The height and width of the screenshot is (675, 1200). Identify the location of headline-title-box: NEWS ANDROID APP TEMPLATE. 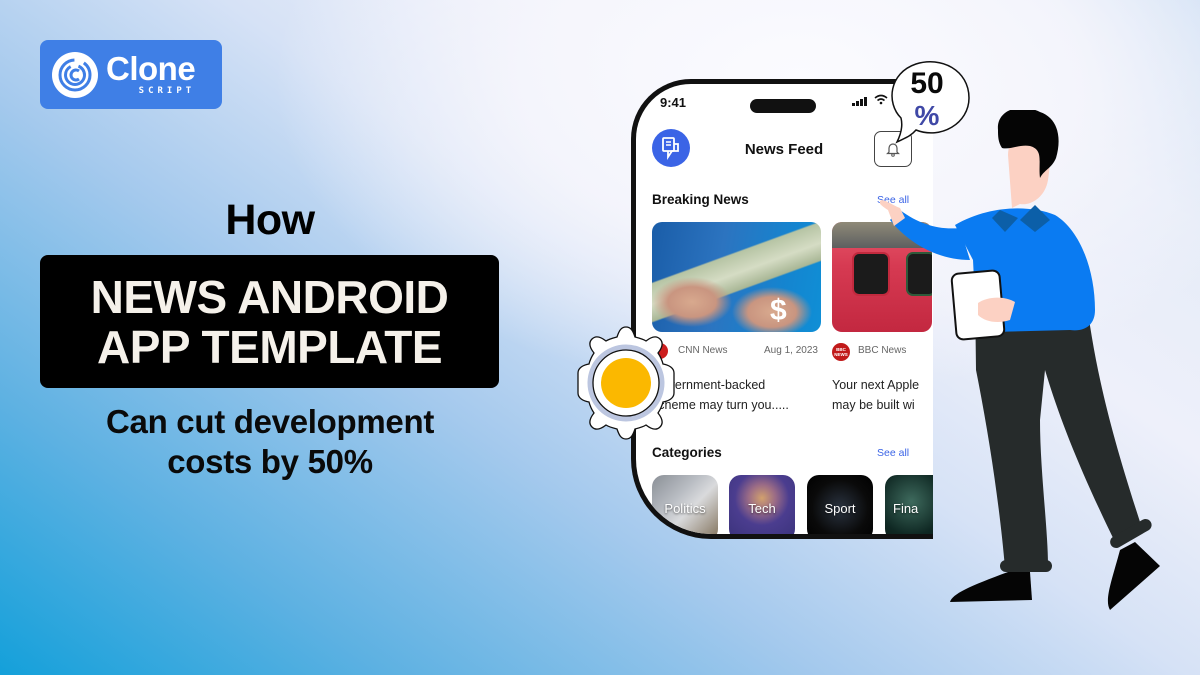
(269, 321).